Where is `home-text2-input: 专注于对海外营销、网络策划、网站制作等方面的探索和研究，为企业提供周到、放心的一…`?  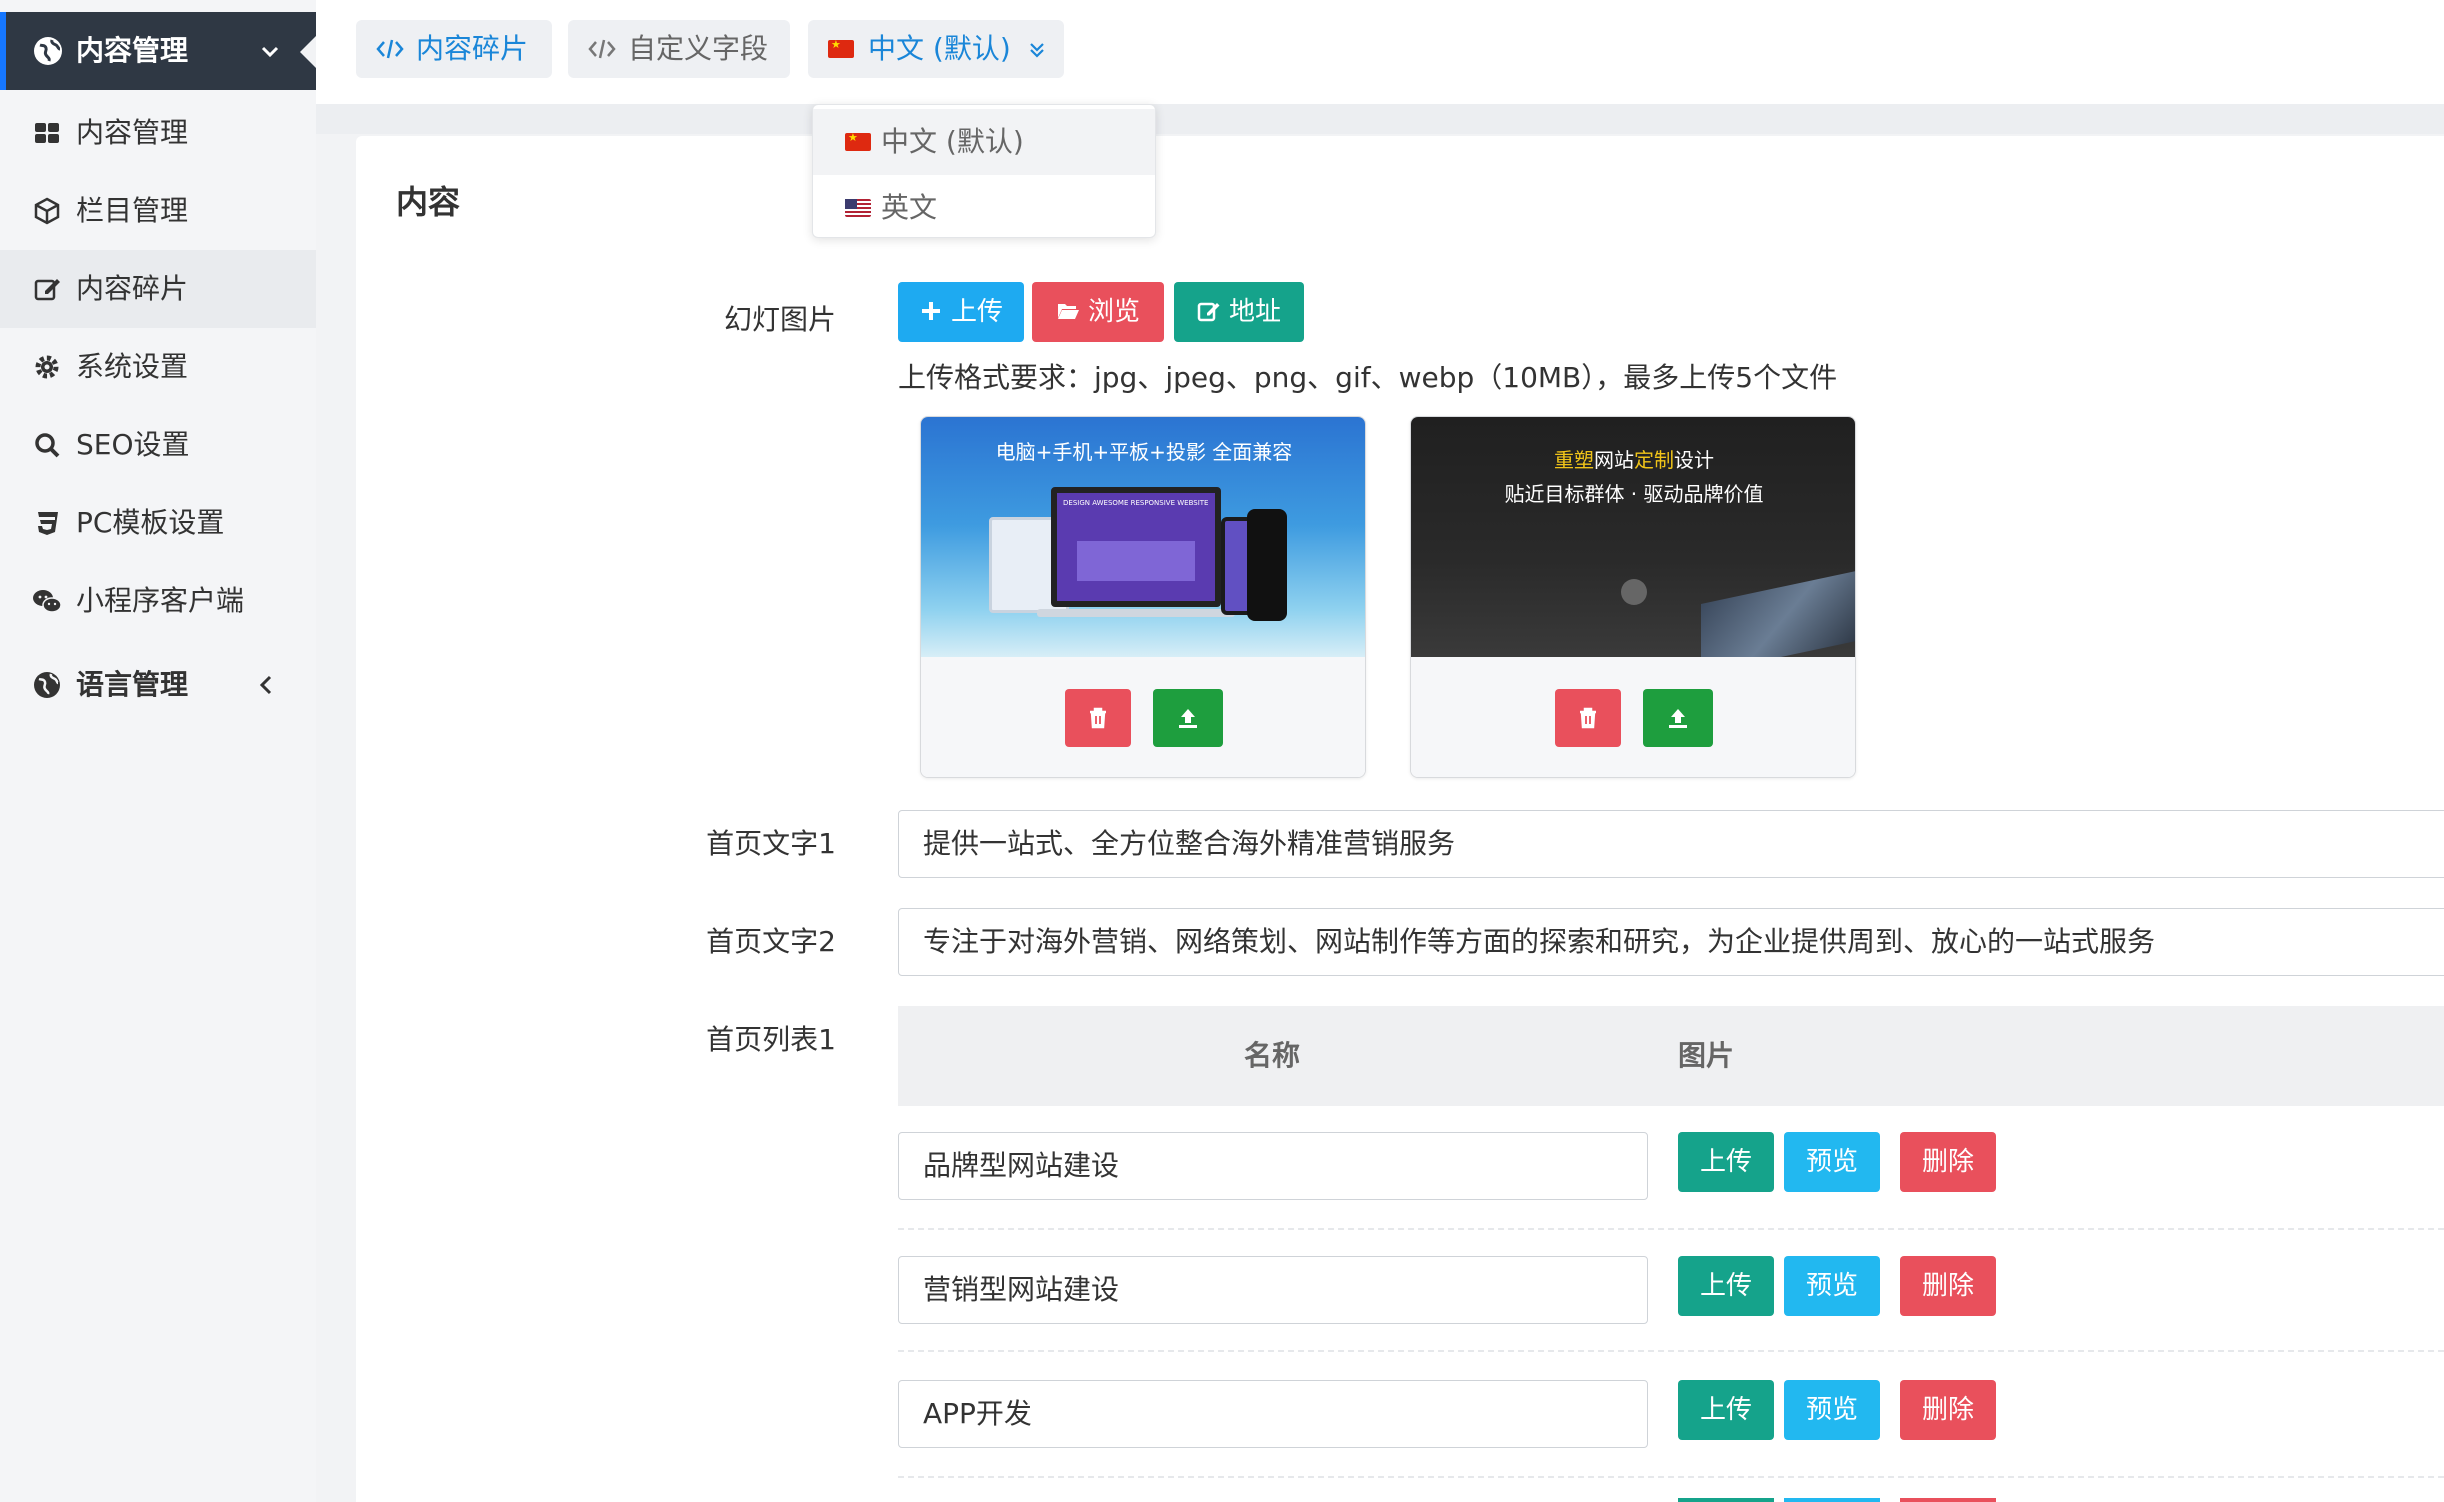
home-text2-input: 专注于对海外营销、网络策划、网站制作等方面的探索和研究，为企业提供周到、放心的一… is located at coordinates (1671, 942).